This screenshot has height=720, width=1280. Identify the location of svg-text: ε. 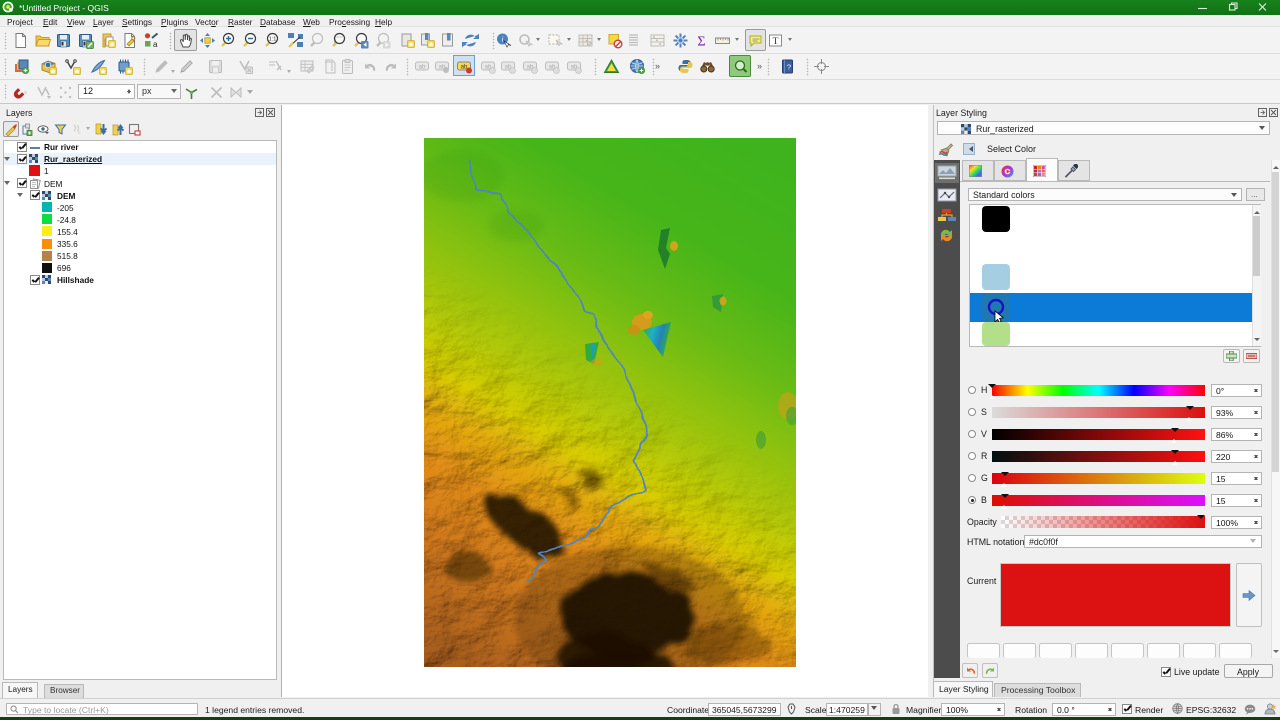
(79, 133).